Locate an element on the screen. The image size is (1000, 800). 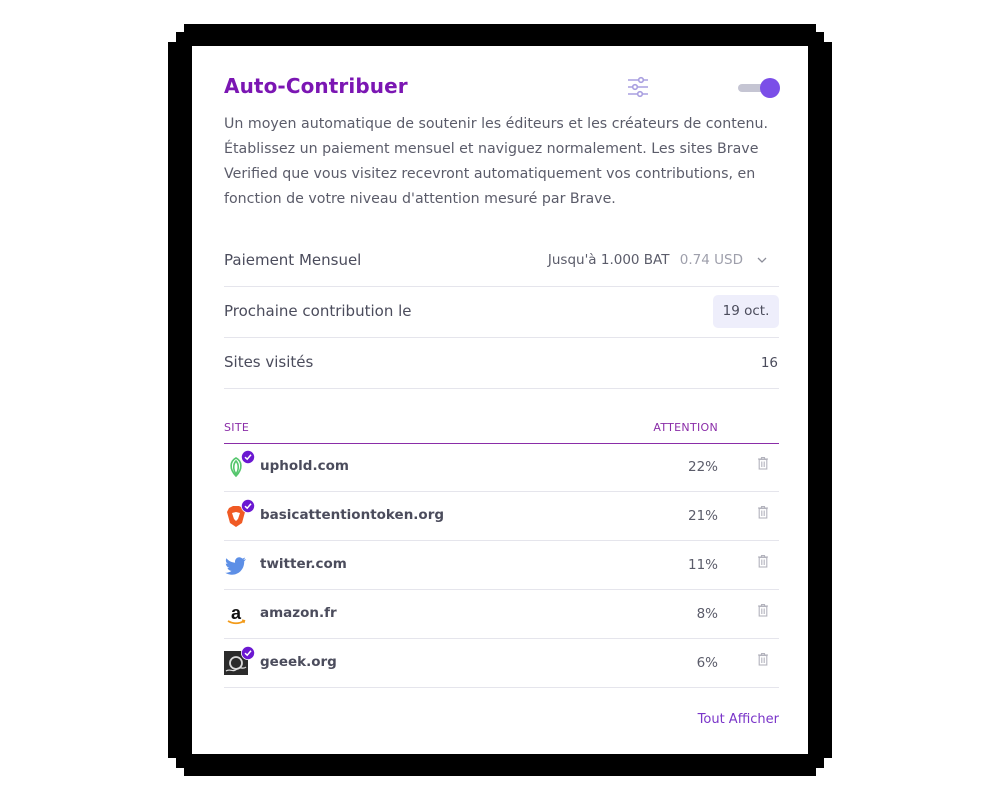
svg-text: a is located at coordinates (236, 613).